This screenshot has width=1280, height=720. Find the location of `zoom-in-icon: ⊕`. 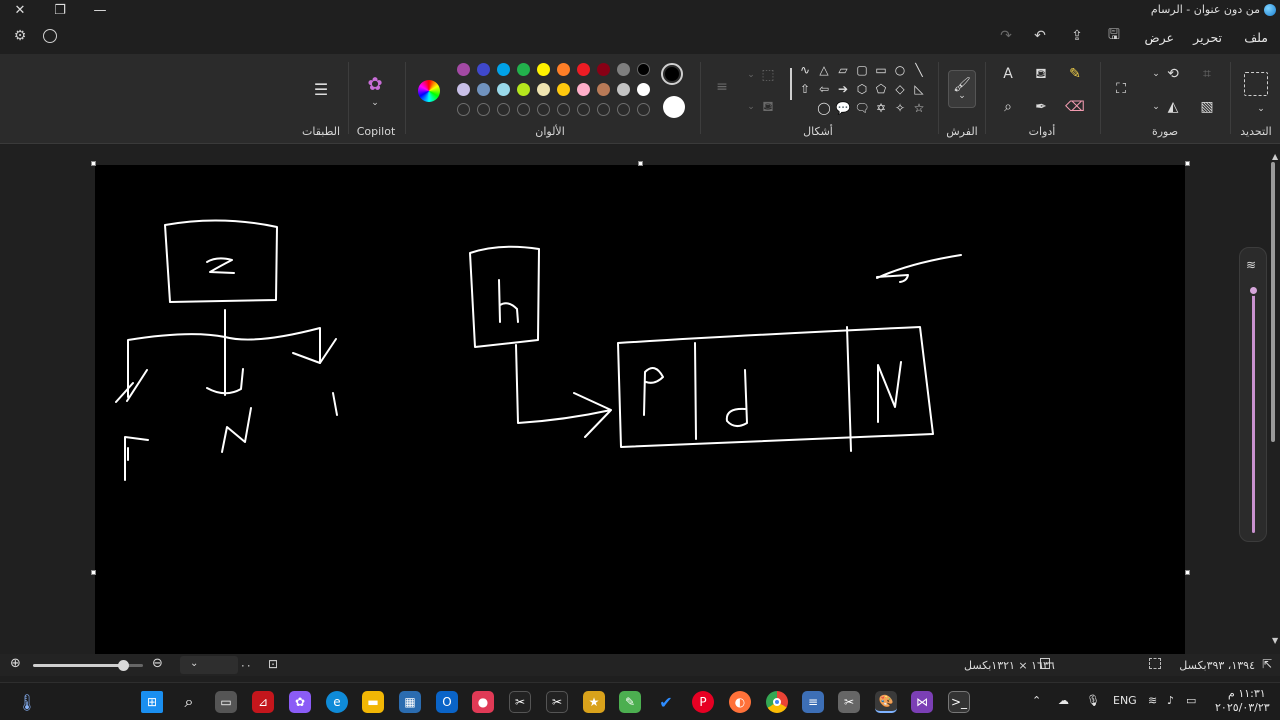

zoom-in-icon: ⊕ is located at coordinates (15, 663).